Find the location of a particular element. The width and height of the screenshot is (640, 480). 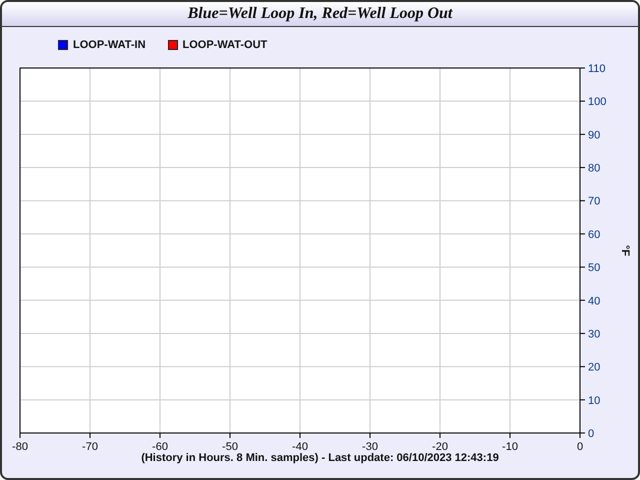

axis-label: -40 is located at coordinates (300, 445).